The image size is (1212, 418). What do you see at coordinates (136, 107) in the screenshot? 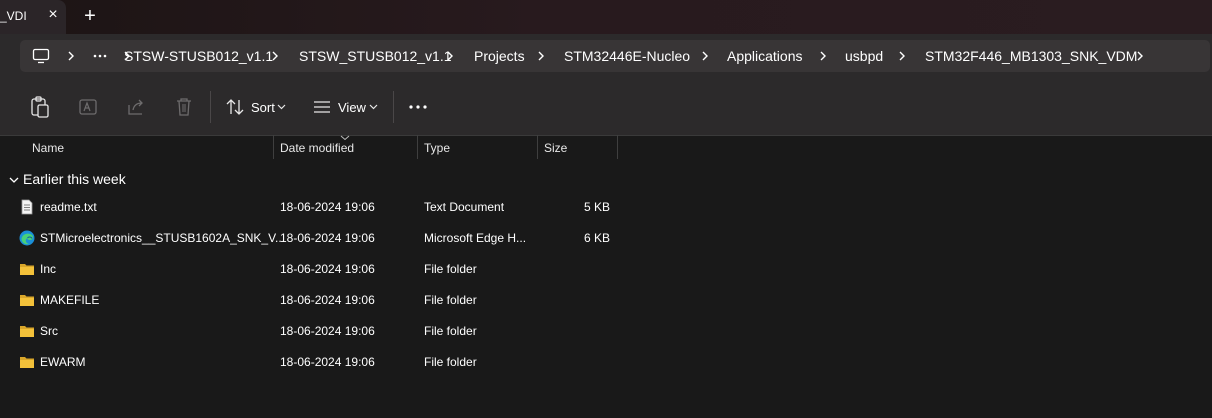
I see `share-icon` at bounding box center [136, 107].